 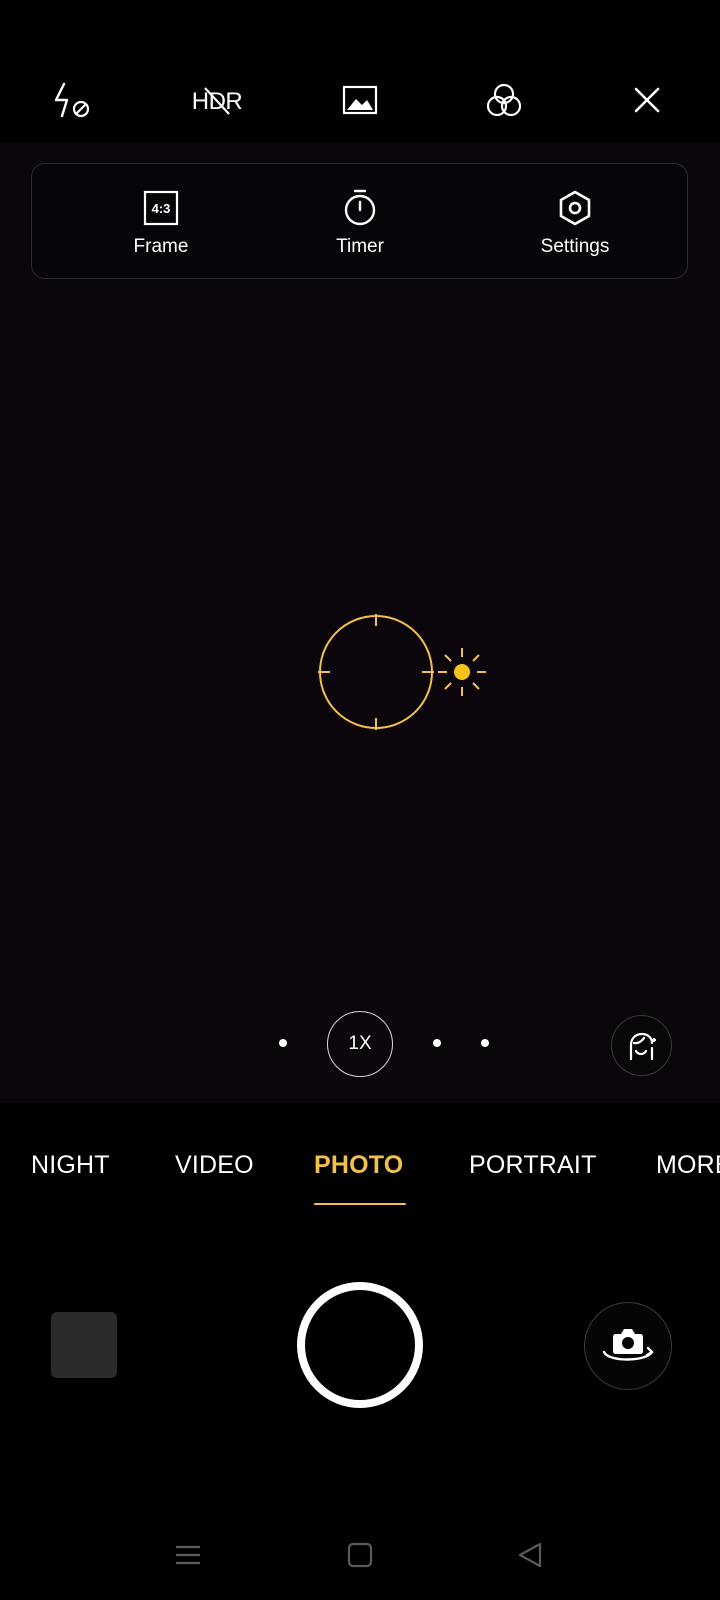 What do you see at coordinates (70, 1165) in the screenshot?
I see `mode-night: NIGHT` at bounding box center [70, 1165].